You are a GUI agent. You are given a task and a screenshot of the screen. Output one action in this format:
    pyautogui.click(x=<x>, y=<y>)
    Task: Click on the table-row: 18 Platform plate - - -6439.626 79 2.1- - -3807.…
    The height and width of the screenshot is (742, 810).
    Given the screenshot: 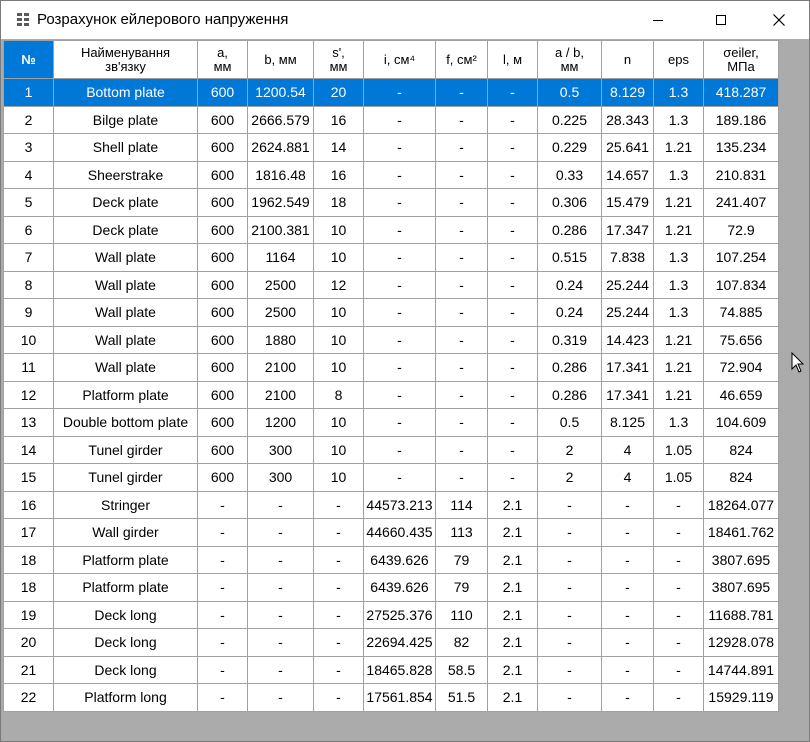 What is the action you would take?
    pyautogui.click(x=391, y=559)
    